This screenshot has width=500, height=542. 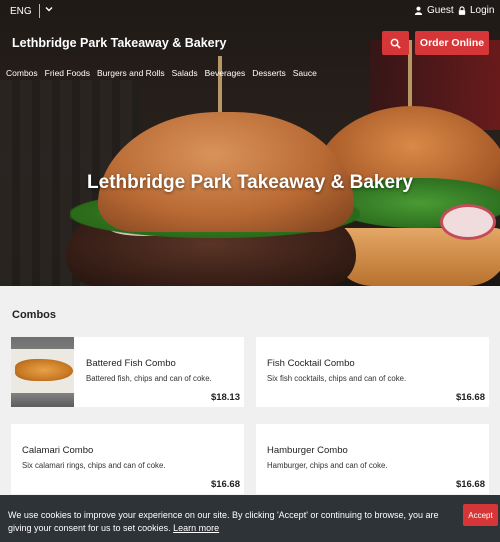 I want to click on guest-link: Guest, so click(x=434, y=10).